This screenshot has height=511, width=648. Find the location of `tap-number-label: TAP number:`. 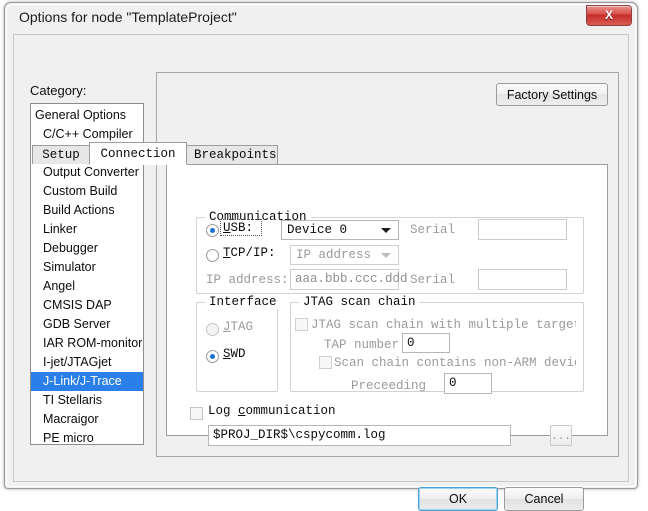

tap-number-label: TAP number: is located at coordinates (365, 345).